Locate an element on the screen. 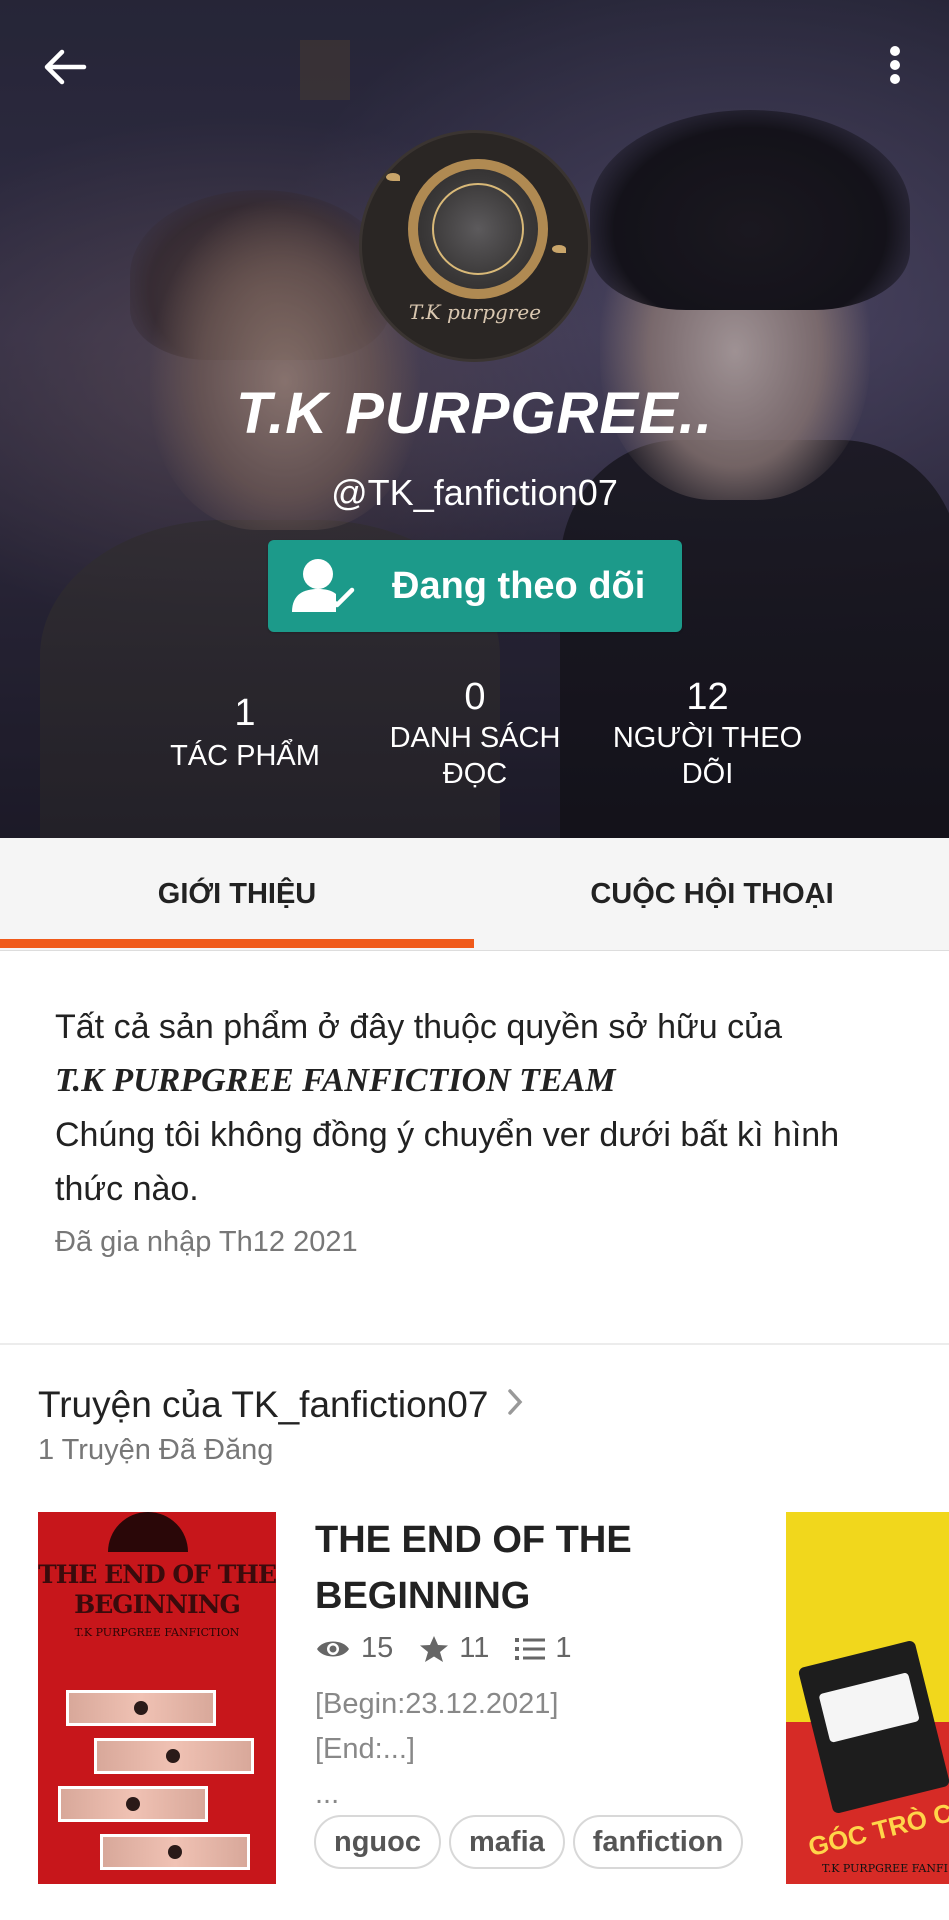 The height and width of the screenshot is (1920, 949). back-button is located at coordinates (65, 67).